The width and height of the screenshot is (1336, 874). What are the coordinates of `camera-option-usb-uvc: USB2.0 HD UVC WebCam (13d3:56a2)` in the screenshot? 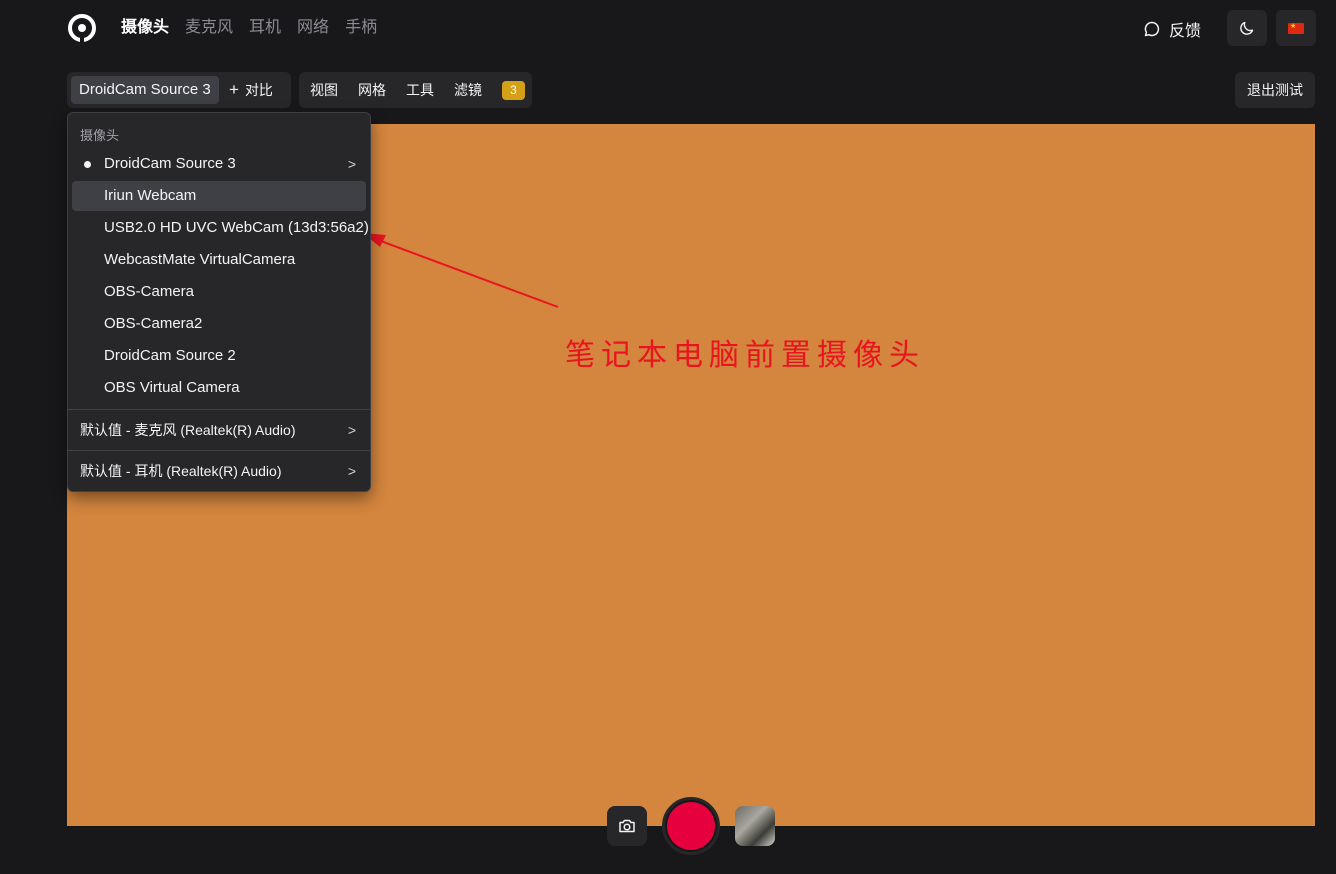 It's located at (220, 228).